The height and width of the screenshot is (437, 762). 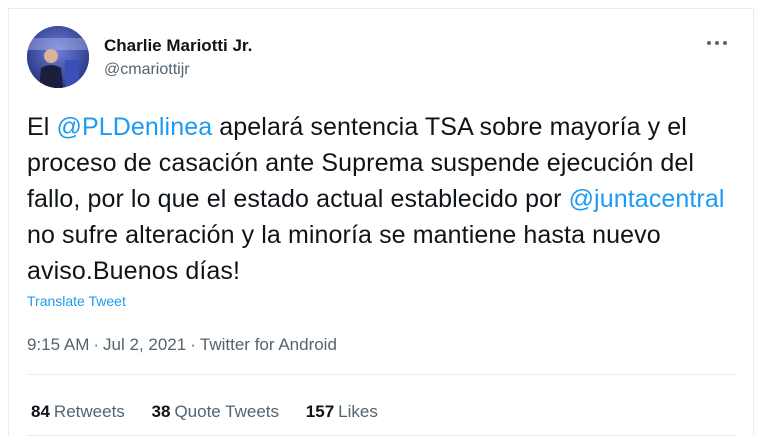 What do you see at coordinates (178, 70) in the screenshot?
I see `author-handle: @cmariottijr` at bounding box center [178, 70].